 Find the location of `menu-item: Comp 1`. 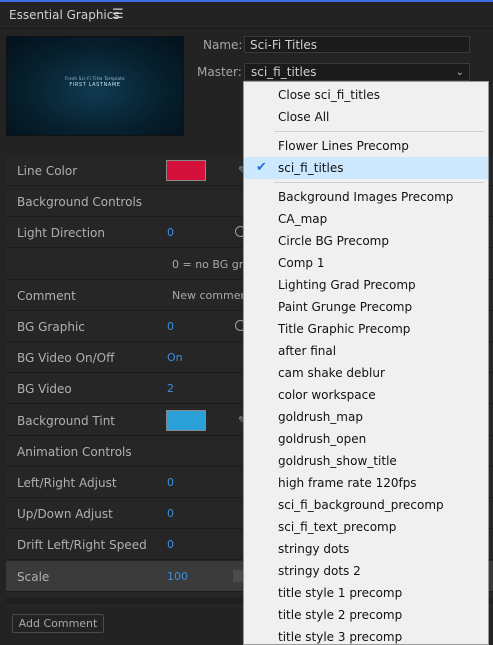

menu-item: Comp 1 is located at coordinates (366, 263).